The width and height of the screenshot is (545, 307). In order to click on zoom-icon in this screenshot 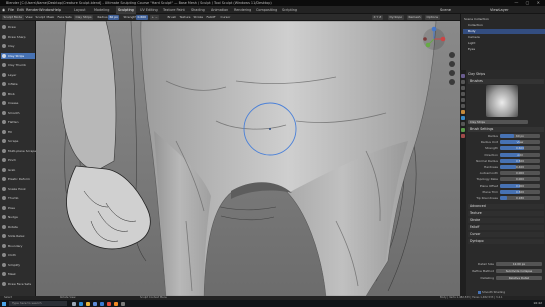, I will do `click(452, 55)`.